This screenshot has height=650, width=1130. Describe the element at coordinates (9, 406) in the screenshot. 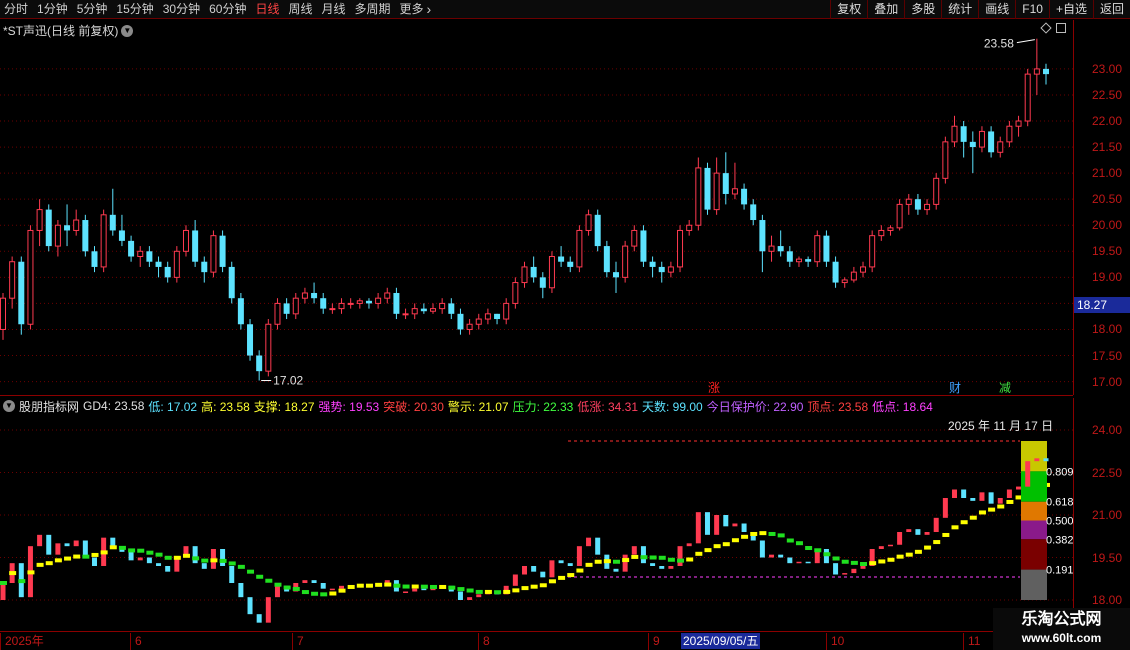

I see `chevron-down-icon: ▼` at that location.